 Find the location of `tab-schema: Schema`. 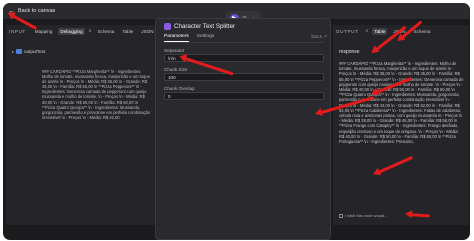

tab-schema: Schema is located at coordinates (105, 31).